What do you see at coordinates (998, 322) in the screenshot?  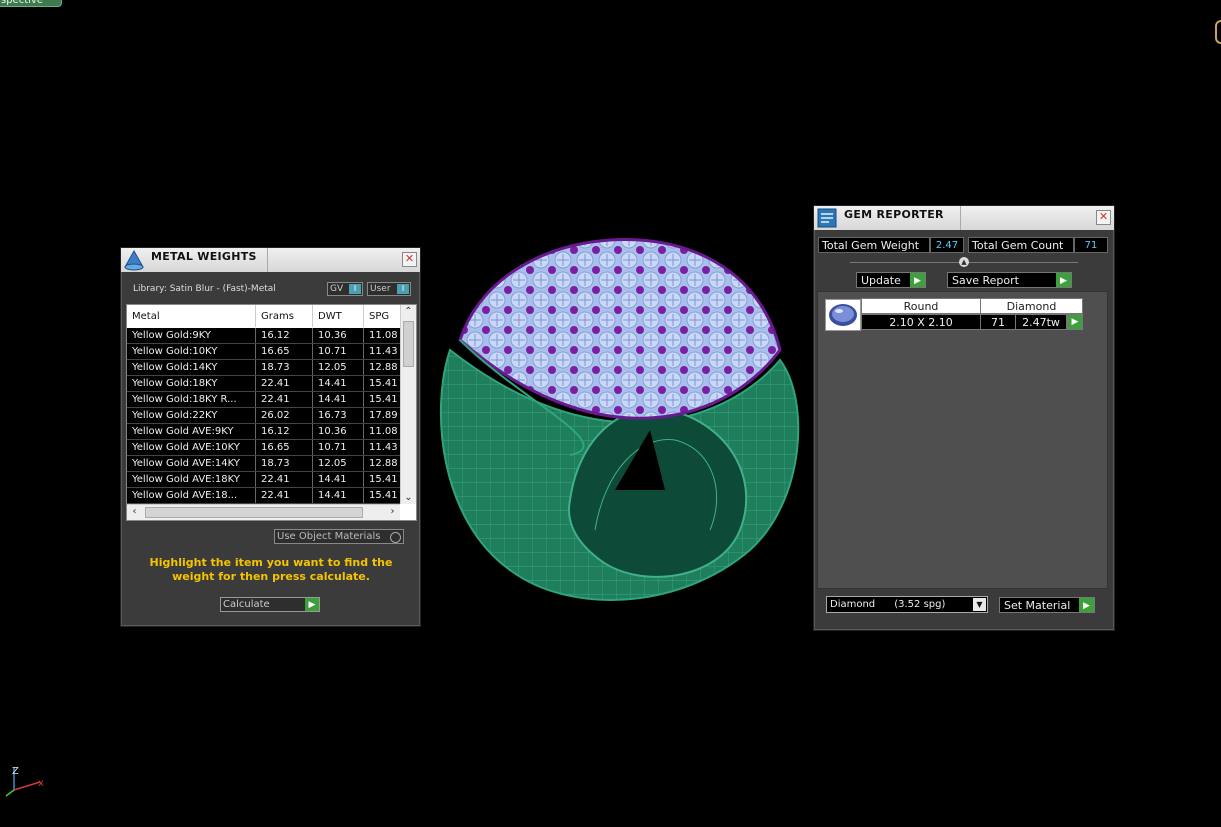 I see `gem-count-cell: 71` at bounding box center [998, 322].